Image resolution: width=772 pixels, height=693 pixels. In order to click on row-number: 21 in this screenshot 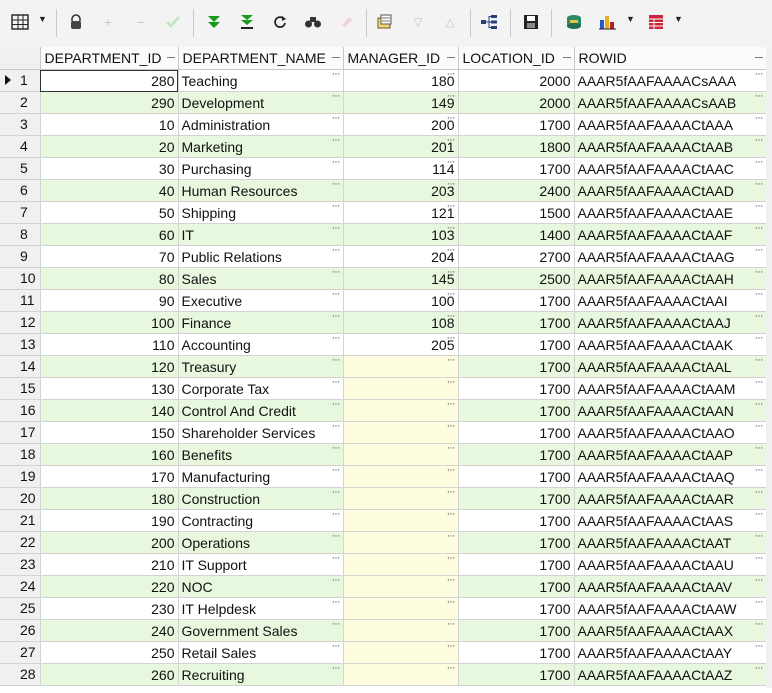, I will do `click(20, 520)`.